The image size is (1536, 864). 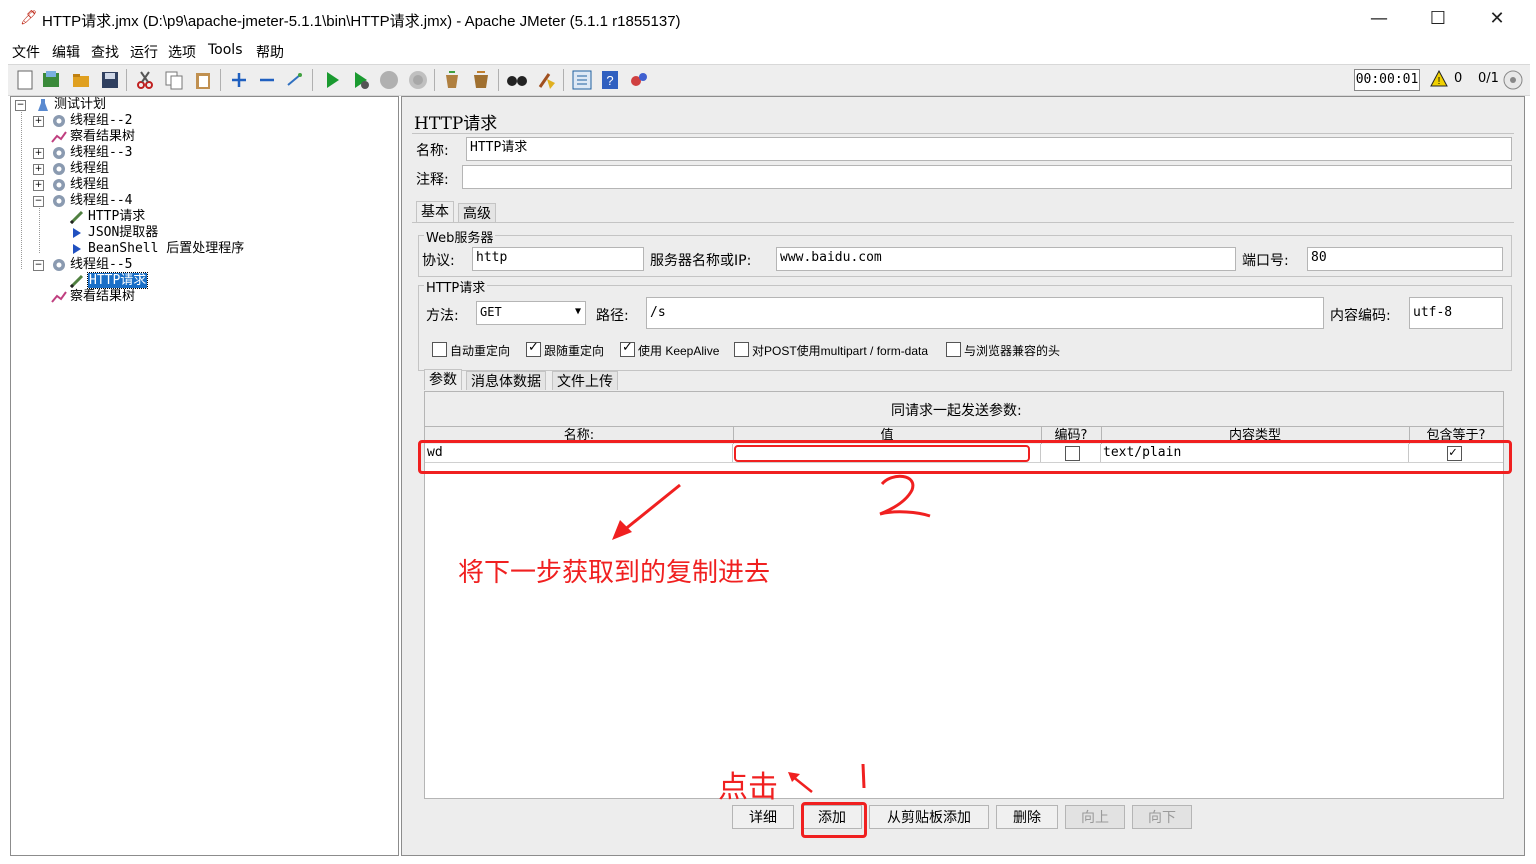 What do you see at coordinates (145, 80) in the screenshot?
I see `cut-icon` at bounding box center [145, 80].